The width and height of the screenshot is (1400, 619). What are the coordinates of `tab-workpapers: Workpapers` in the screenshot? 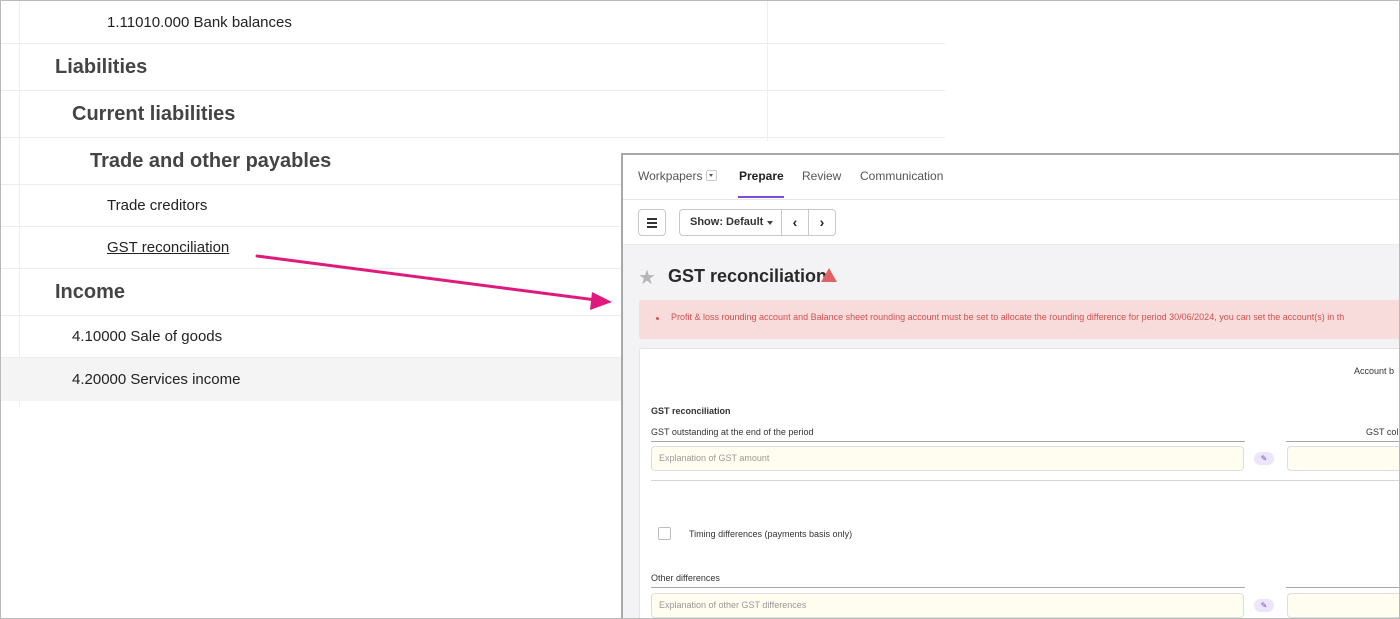 It's located at (678, 176).